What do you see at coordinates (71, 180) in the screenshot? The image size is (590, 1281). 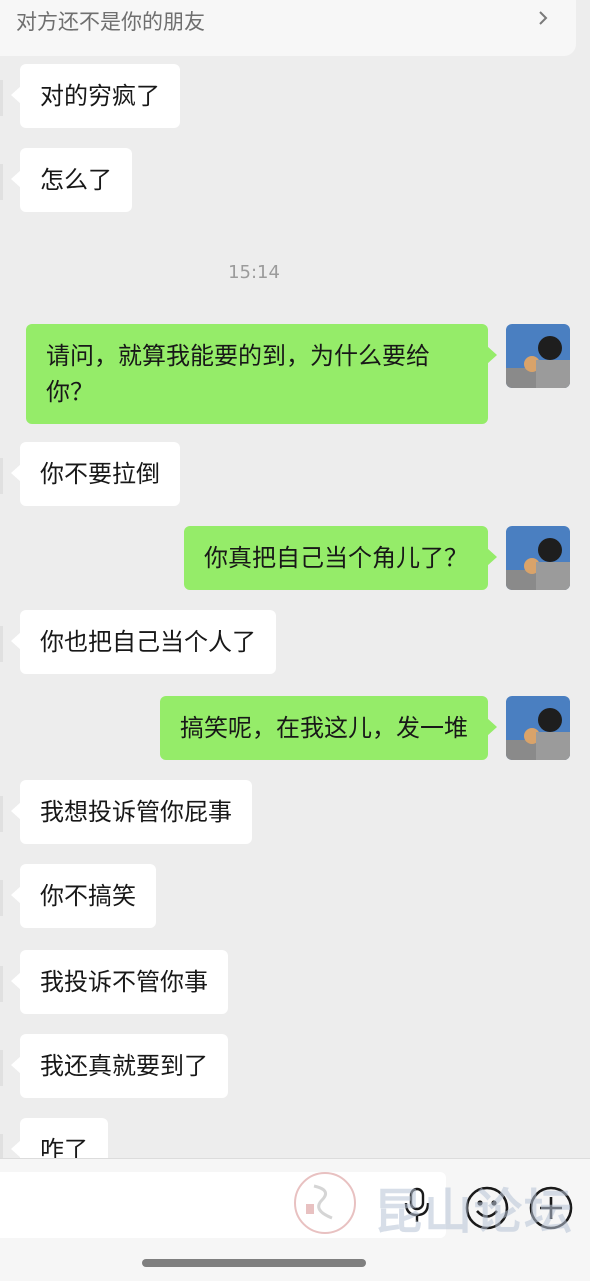 I see `message-incoming: 怎么了` at bounding box center [71, 180].